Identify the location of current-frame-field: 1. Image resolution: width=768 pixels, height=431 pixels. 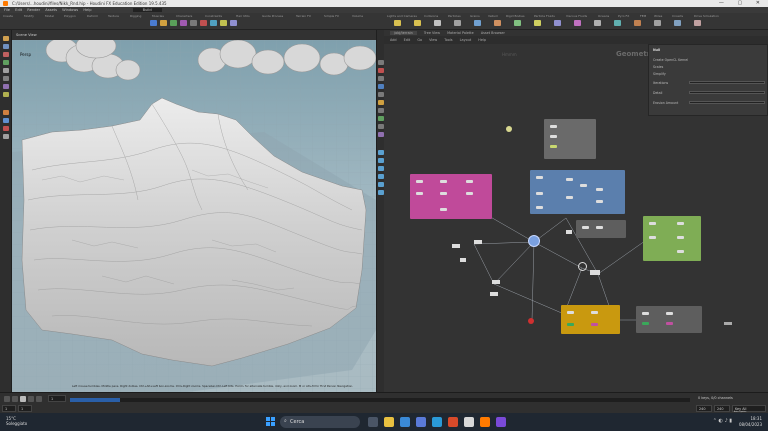
(57, 398).